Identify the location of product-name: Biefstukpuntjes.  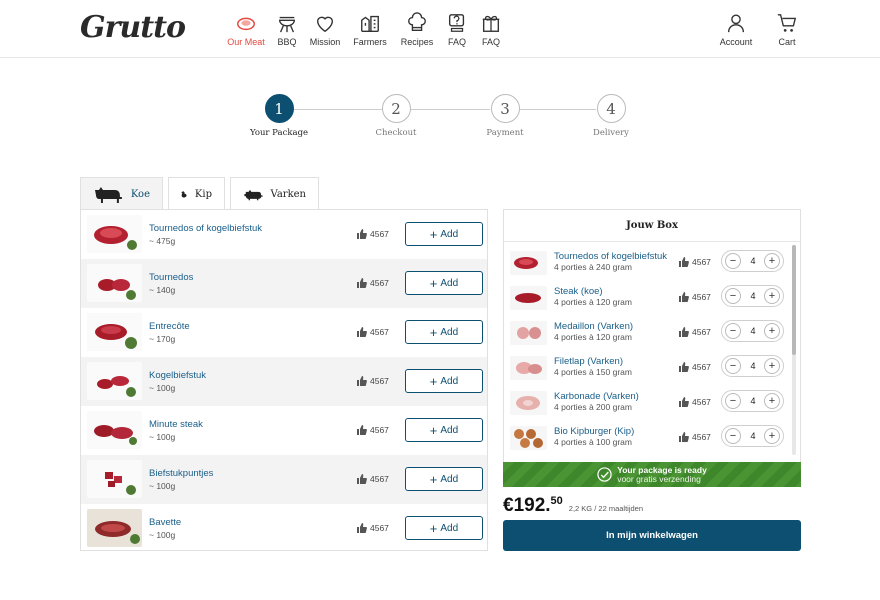
(181, 473).